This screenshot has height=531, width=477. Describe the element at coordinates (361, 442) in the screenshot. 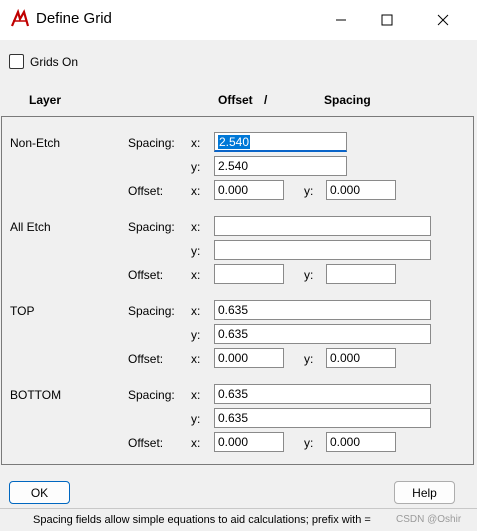

I see `bottom-offset-y-input: 0.000` at that location.